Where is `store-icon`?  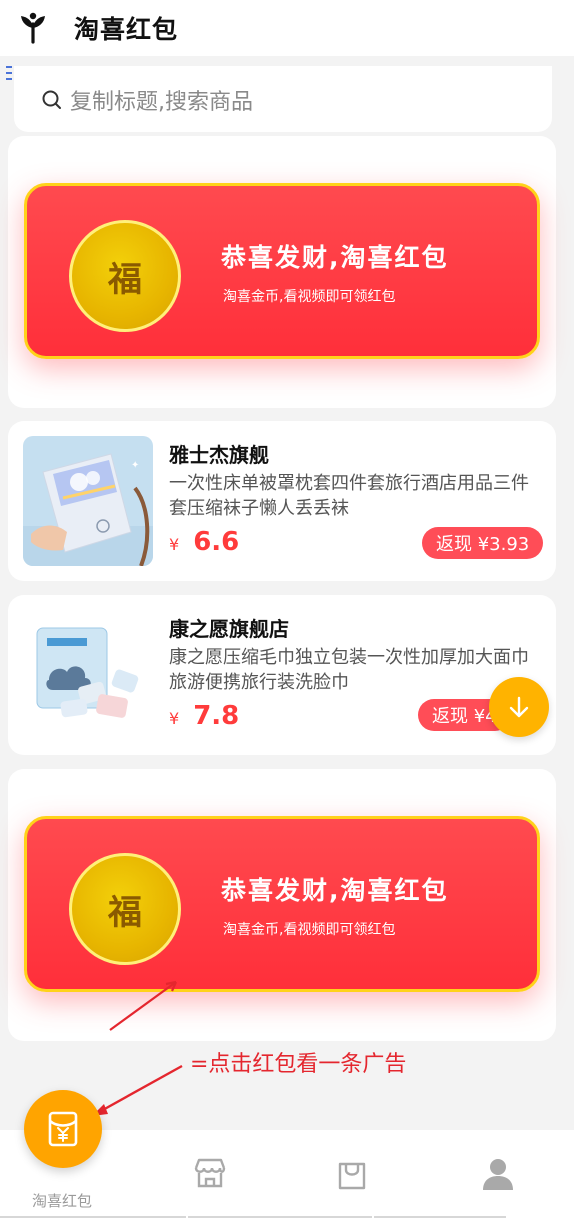 store-icon is located at coordinates (210, 1173).